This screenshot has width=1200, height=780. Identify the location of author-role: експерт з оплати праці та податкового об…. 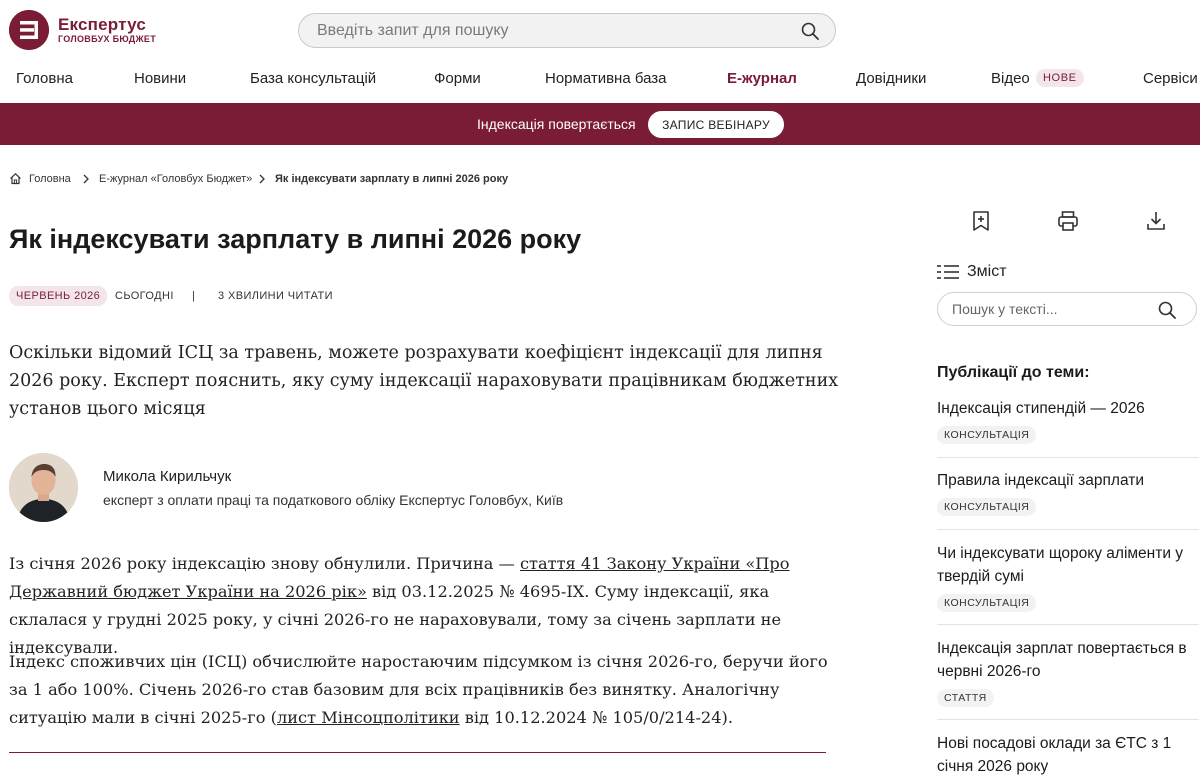
(333, 500).